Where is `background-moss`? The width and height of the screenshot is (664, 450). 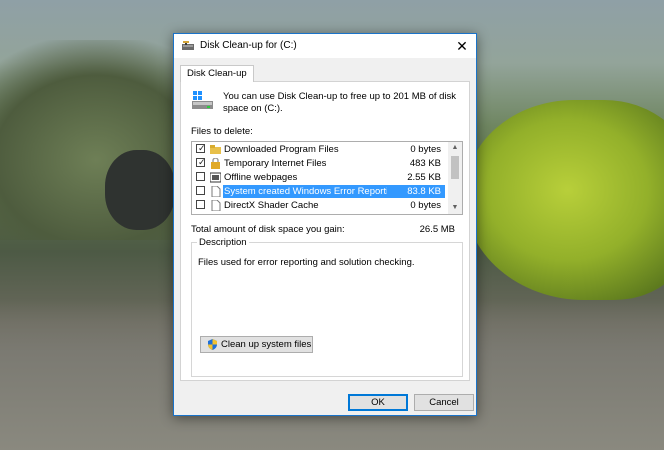 background-moss is located at coordinates (564, 200).